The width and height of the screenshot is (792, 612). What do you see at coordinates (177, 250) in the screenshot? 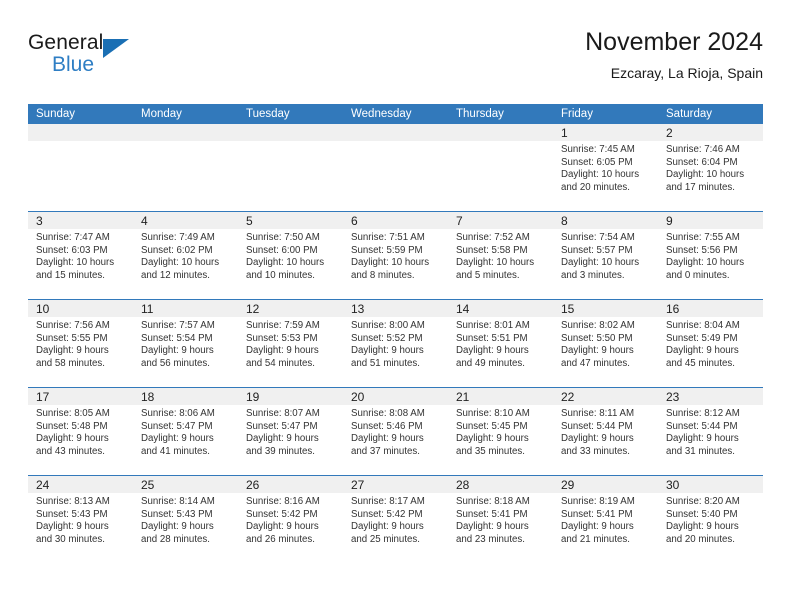
I see `sunset-text: Sunset: 6:02 PM` at bounding box center [177, 250].